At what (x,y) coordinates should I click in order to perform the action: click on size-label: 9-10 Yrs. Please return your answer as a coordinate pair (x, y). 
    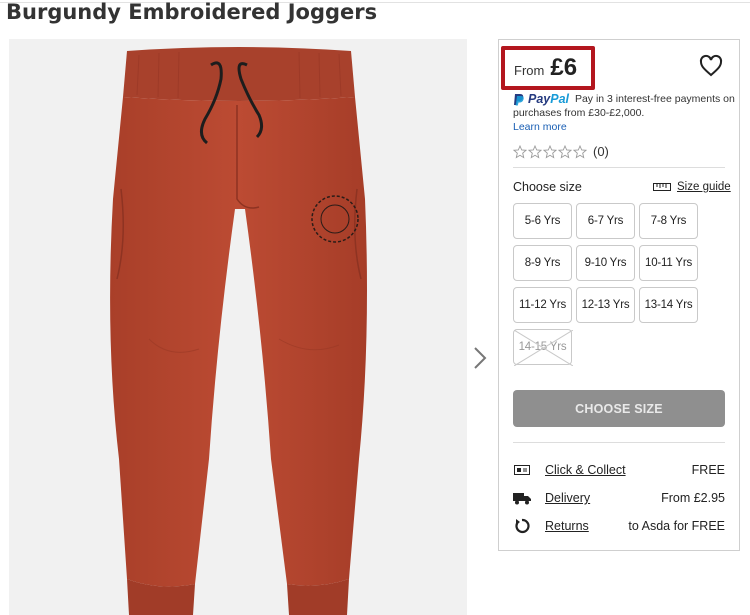
    Looking at the image, I should click on (605, 263).